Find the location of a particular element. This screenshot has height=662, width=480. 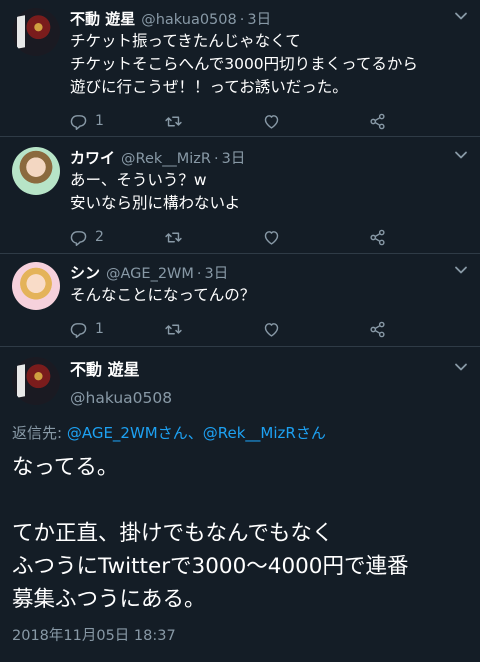

reply-count: 2 is located at coordinates (99, 237).